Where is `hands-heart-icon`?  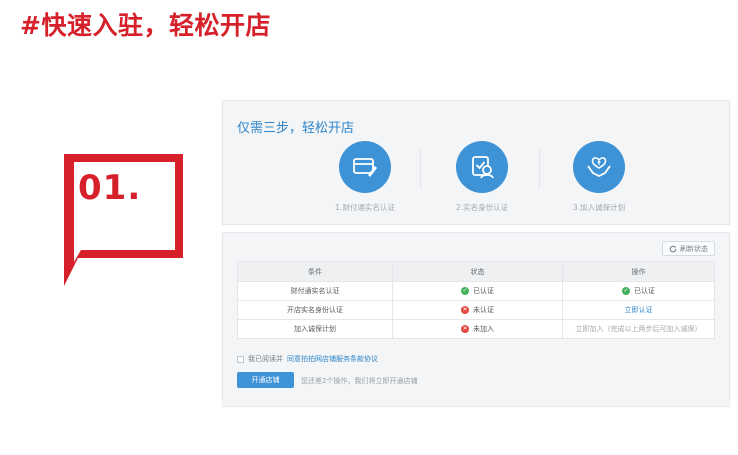
hands-heart-icon is located at coordinates (599, 167).